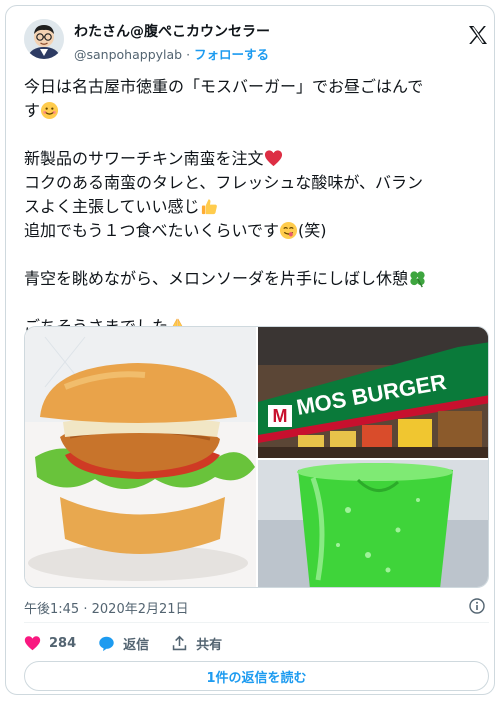 This screenshot has width=502, height=703. Describe the element at coordinates (209, 207) in the screenshot. I see `thumbs-up-emoji-icon` at that location.